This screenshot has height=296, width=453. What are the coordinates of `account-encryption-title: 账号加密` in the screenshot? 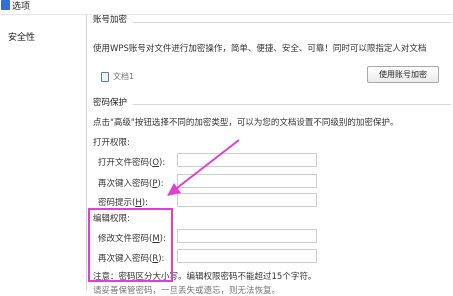 It's located at (110, 20).